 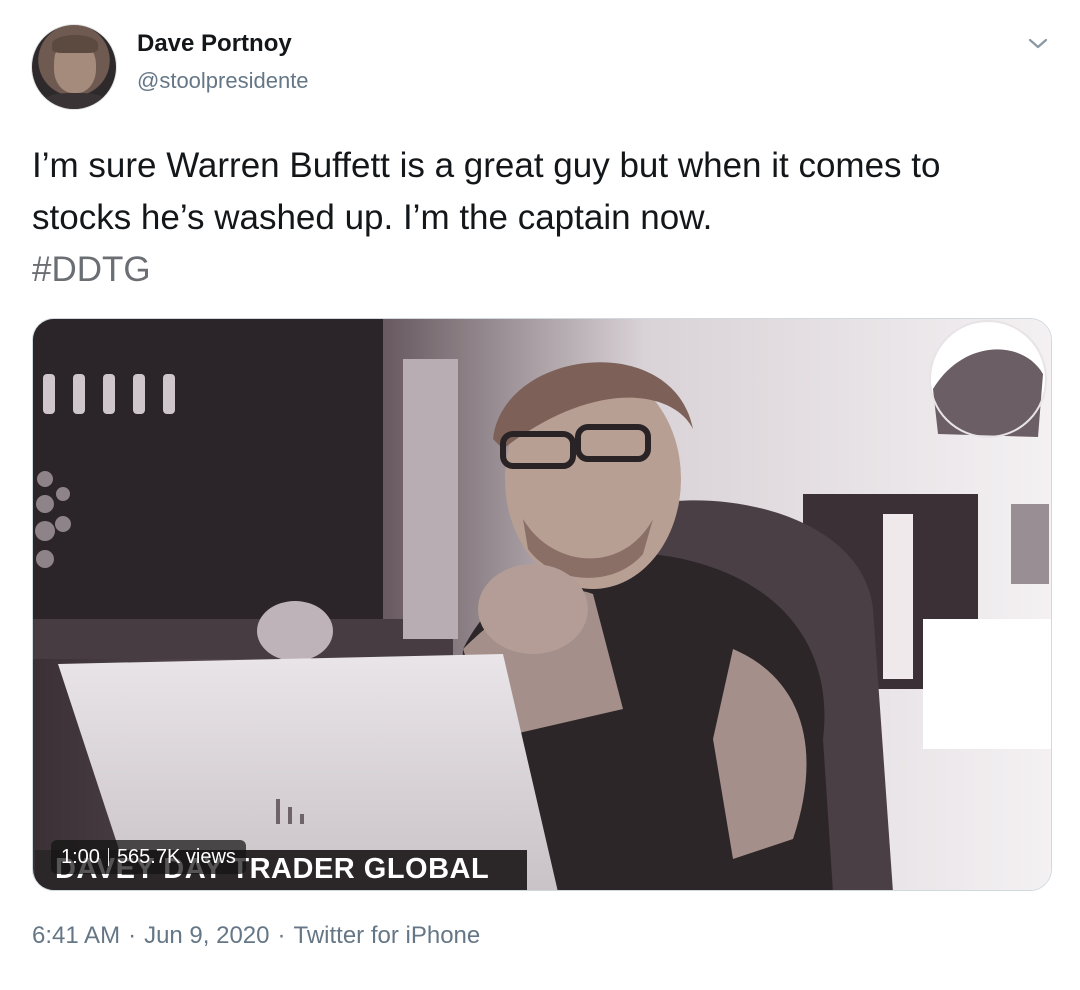 I want to click on tweet-time: 6:41 AM, so click(x=76, y=935).